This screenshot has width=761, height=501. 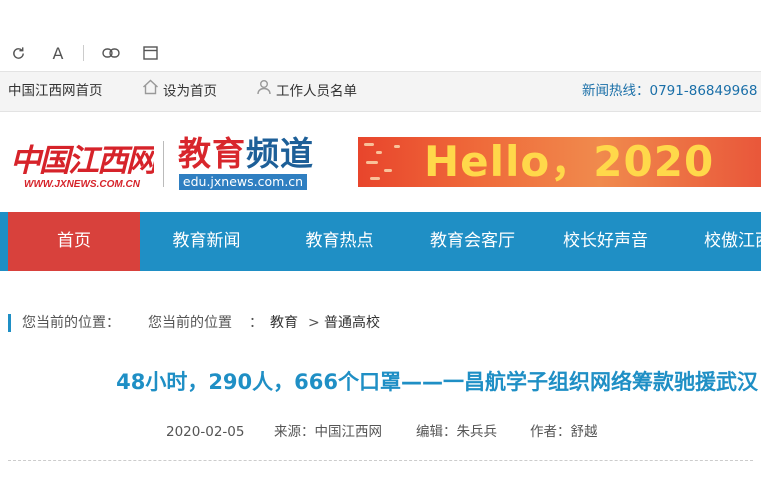 I want to click on article-divider, so click(x=380, y=460).